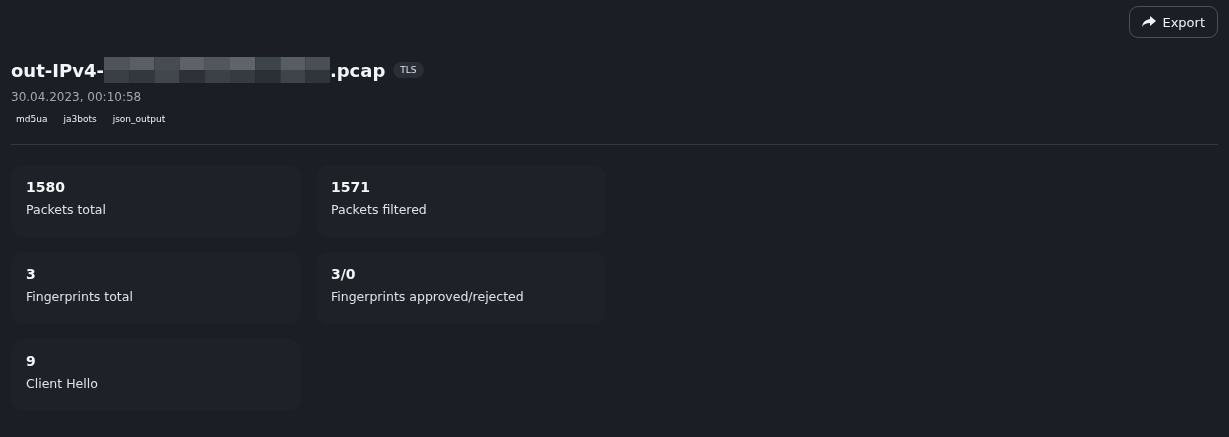 The width and height of the screenshot is (1229, 437). Describe the element at coordinates (351, 187) in the screenshot. I see `stat-value: 1571` at that location.